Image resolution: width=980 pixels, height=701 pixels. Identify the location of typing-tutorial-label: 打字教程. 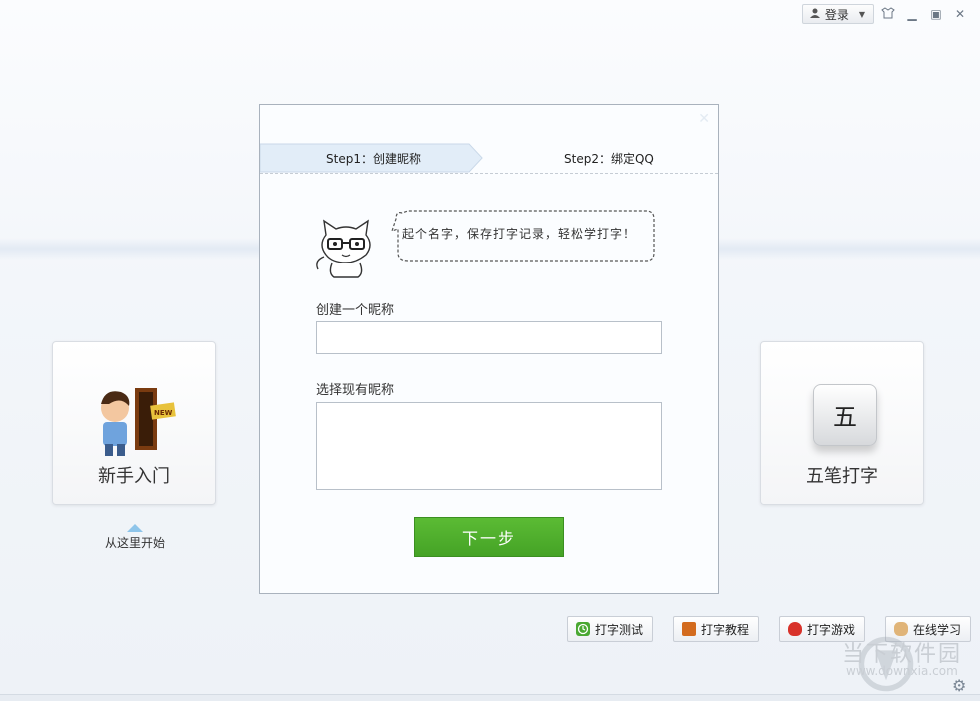
(725, 629).